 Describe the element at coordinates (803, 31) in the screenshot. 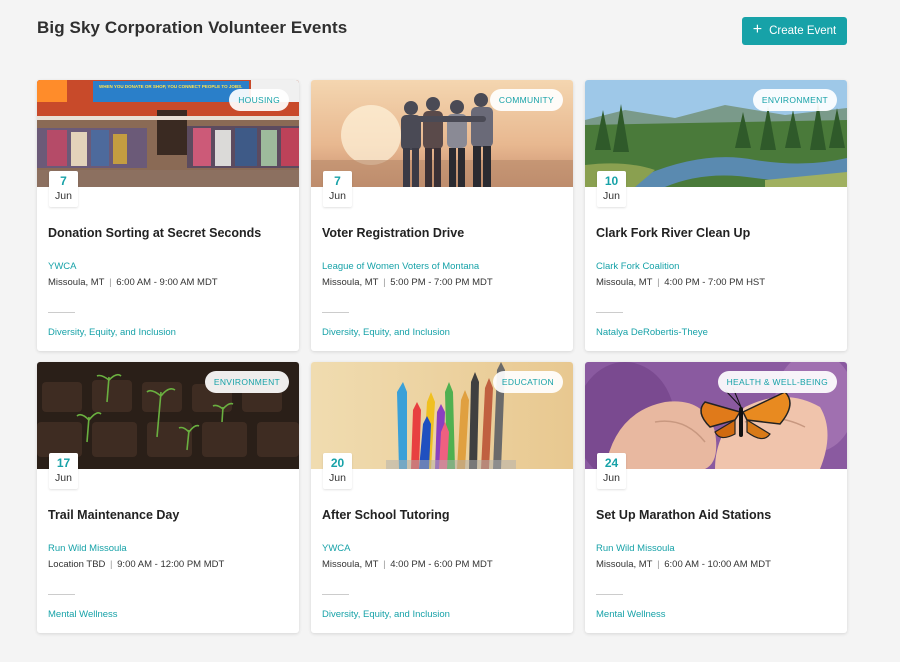

I see `create-event-label: Create Event` at that location.